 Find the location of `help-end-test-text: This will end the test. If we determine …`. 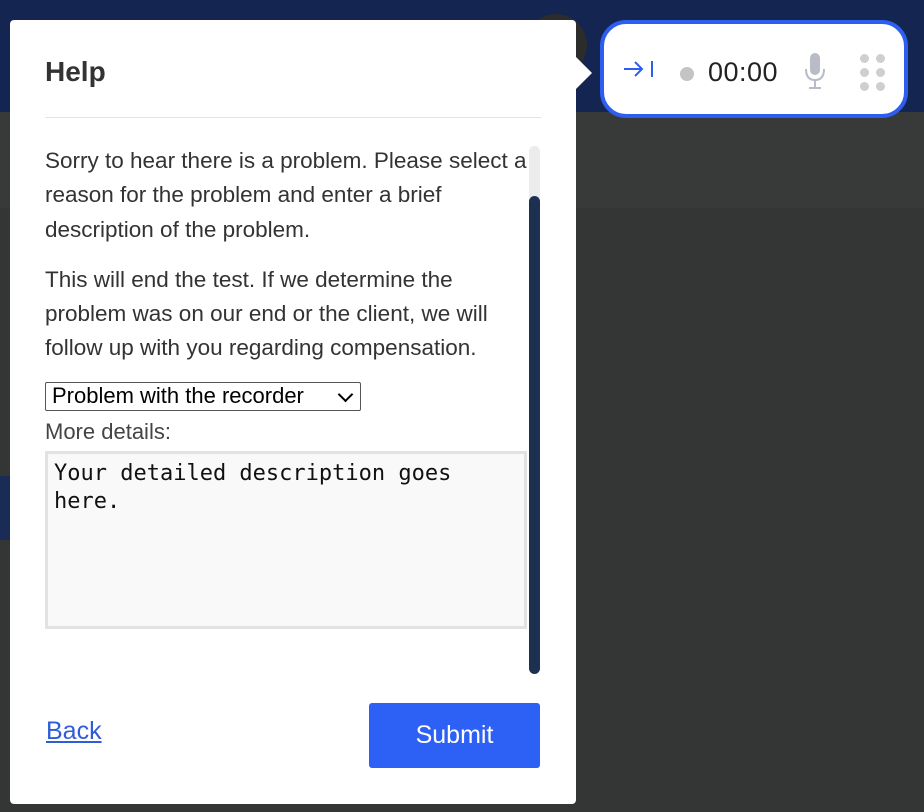

help-end-test-text: This will end the test. If we determine … is located at coordinates (266, 313).